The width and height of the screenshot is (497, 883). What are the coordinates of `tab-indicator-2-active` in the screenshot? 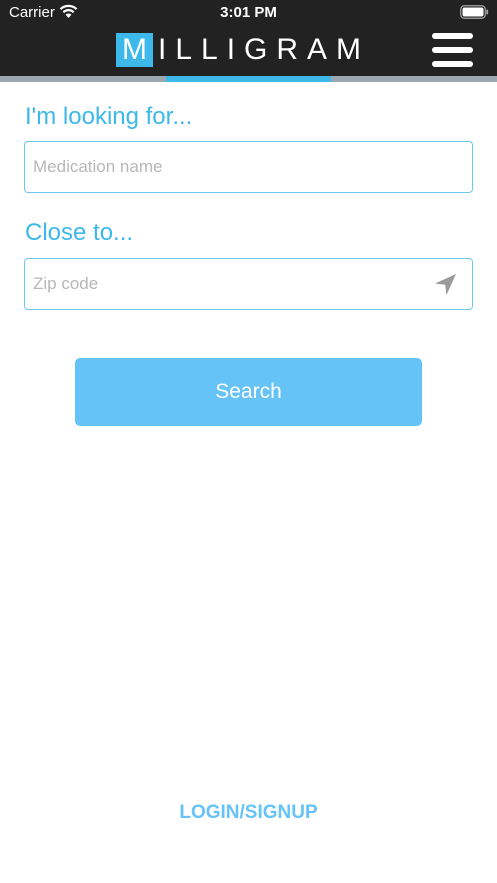 It's located at (248, 79).